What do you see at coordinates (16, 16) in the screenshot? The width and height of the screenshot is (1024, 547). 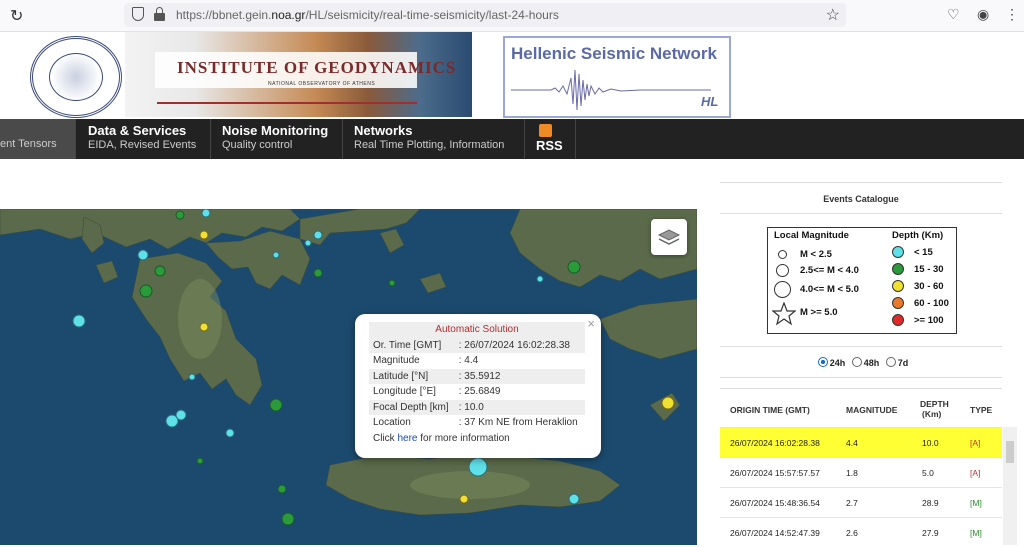 I see `reload-icon: ↻` at bounding box center [16, 16].